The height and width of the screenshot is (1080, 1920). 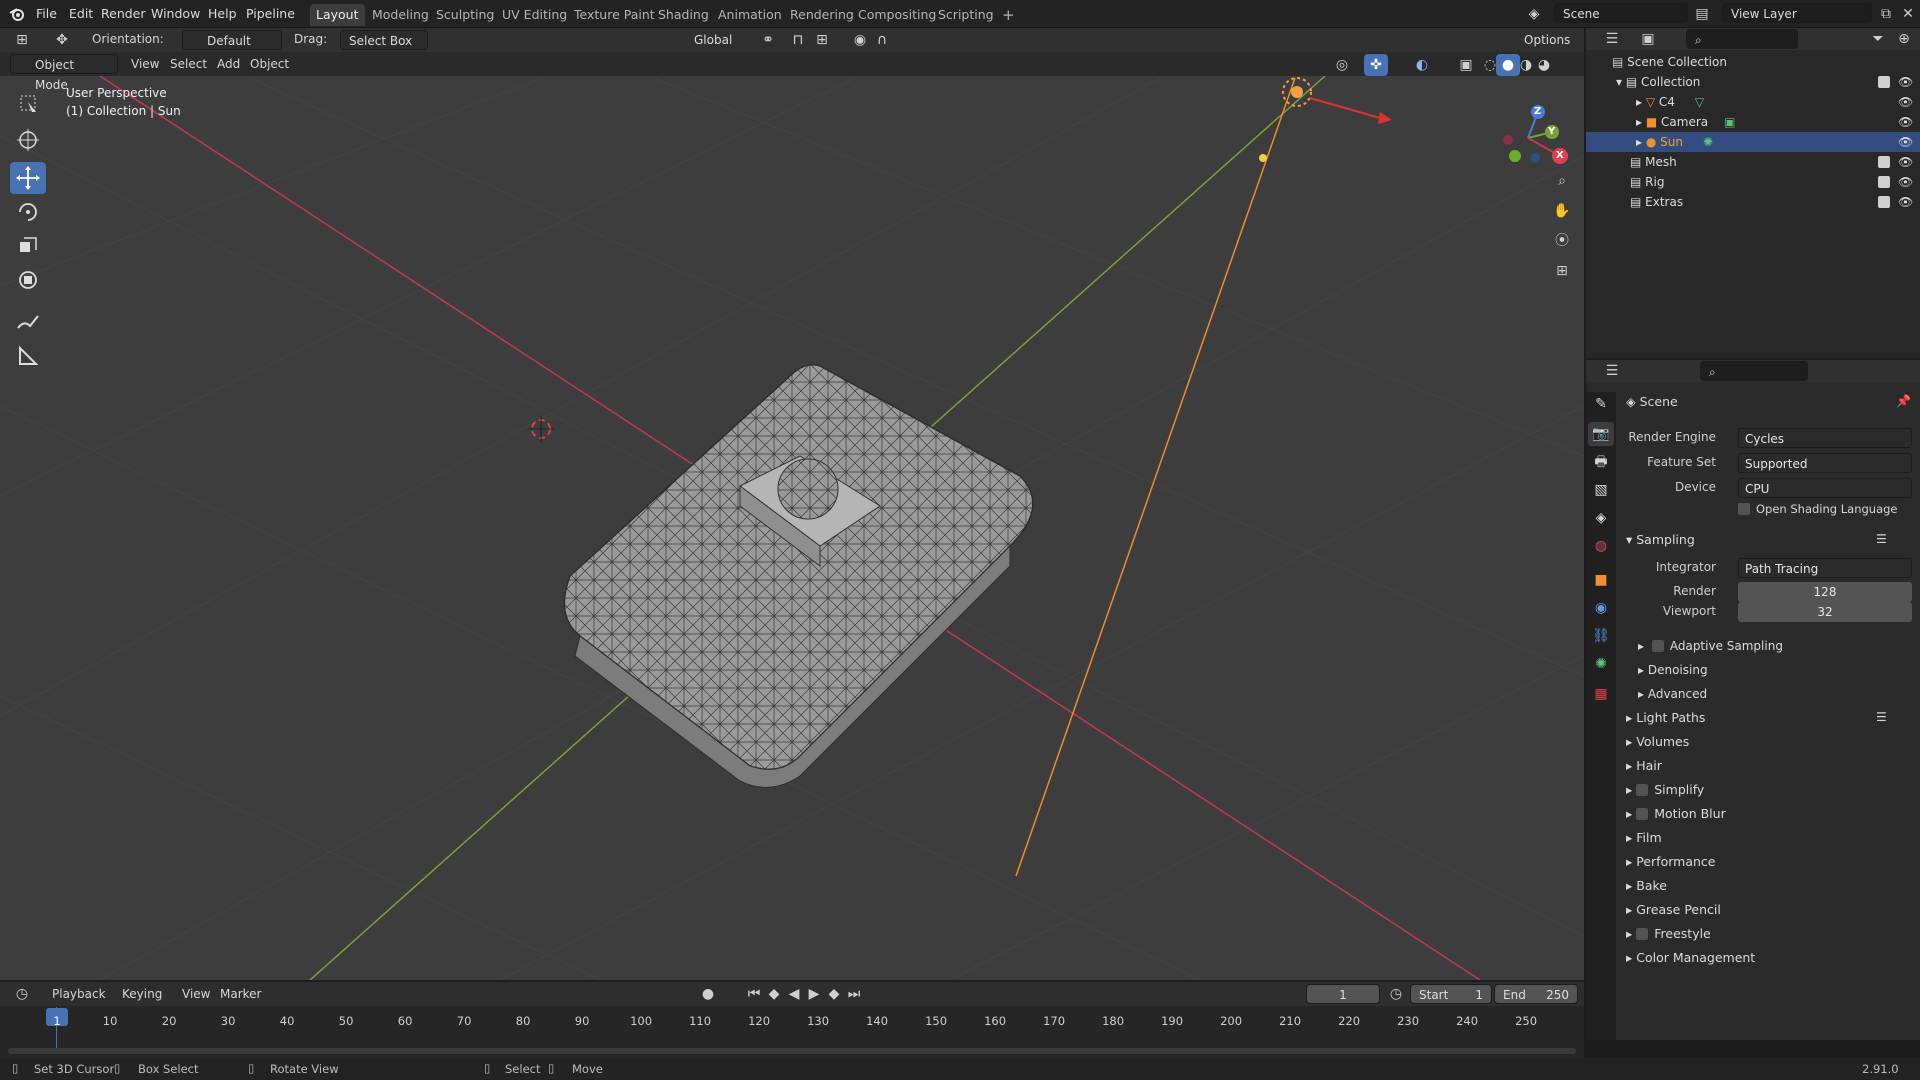 What do you see at coordinates (123, 14) in the screenshot?
I see `menu-render: Render` at bounding box center [123, 14].